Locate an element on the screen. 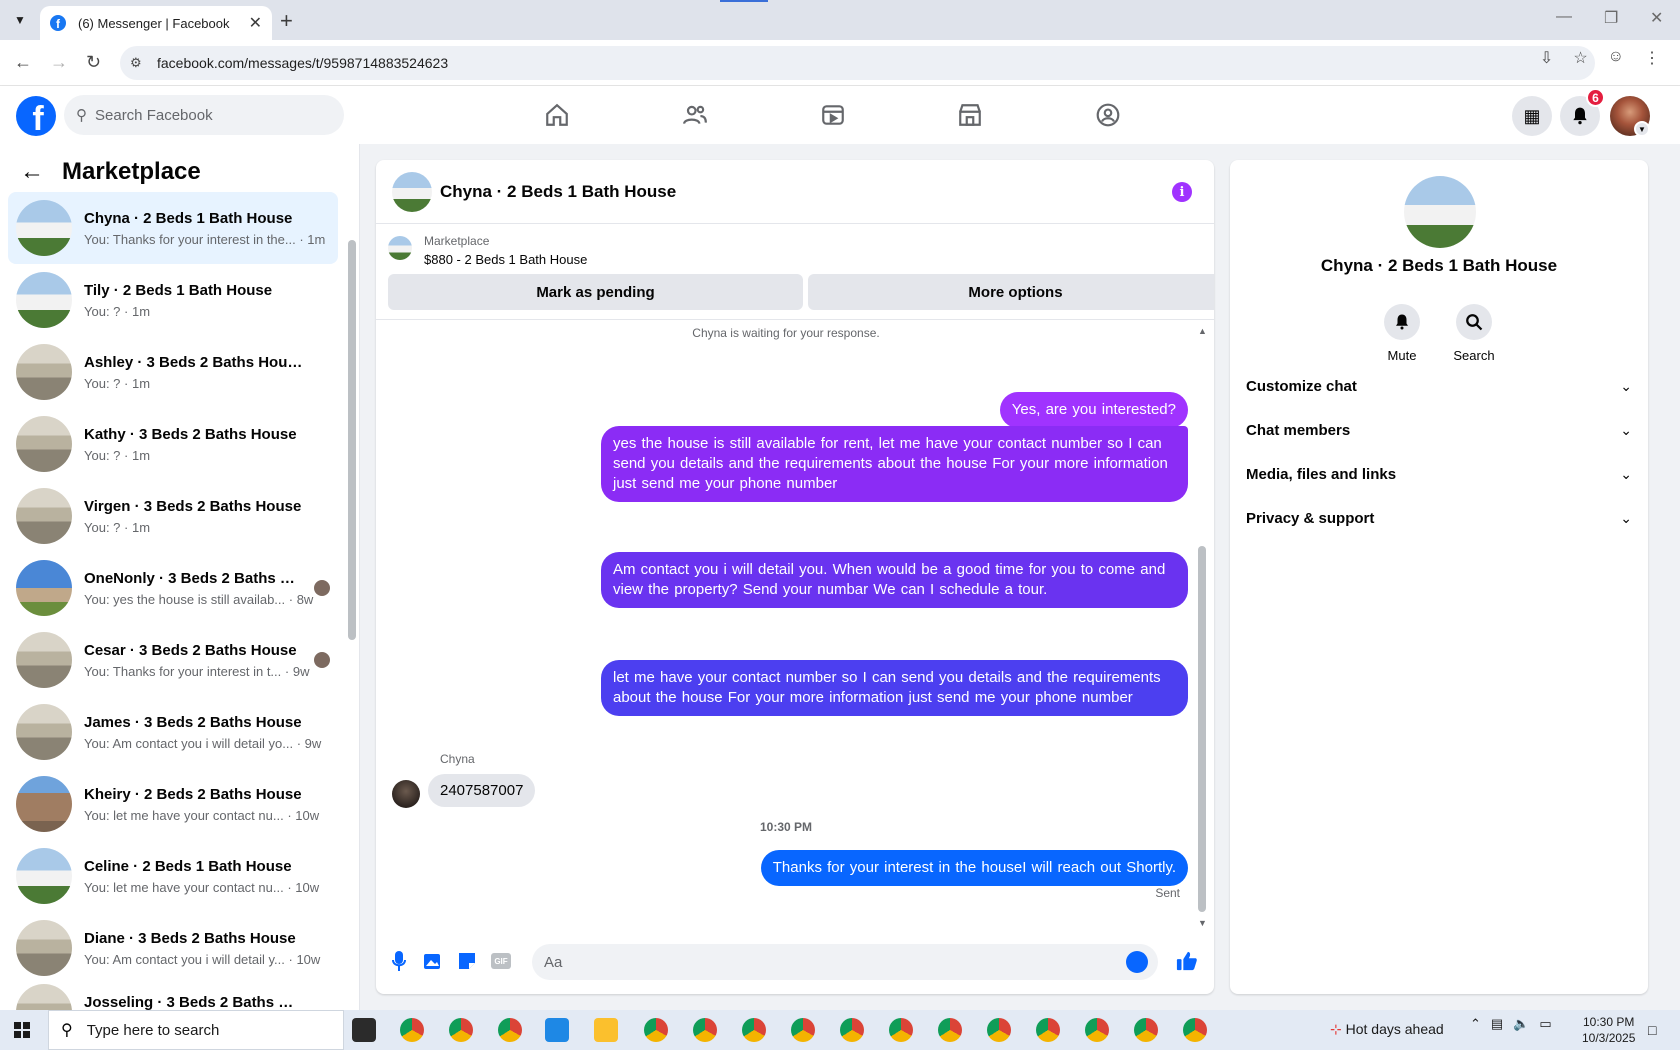 The image size is (1680, 1050). back-icon: ← is located at coordinates (23, 62).